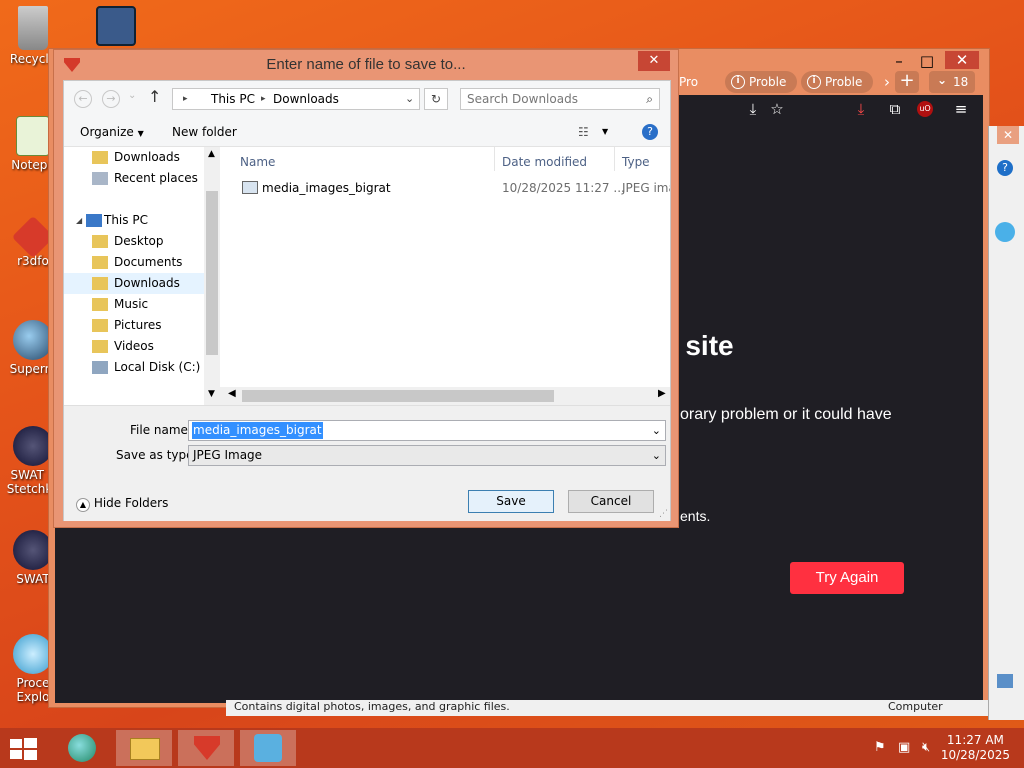 This screenshot has height=768, width=1024. Describe the element at coordinates (111, 99) in the screenshot. I see `forward-arrow-icon: →` at that location.